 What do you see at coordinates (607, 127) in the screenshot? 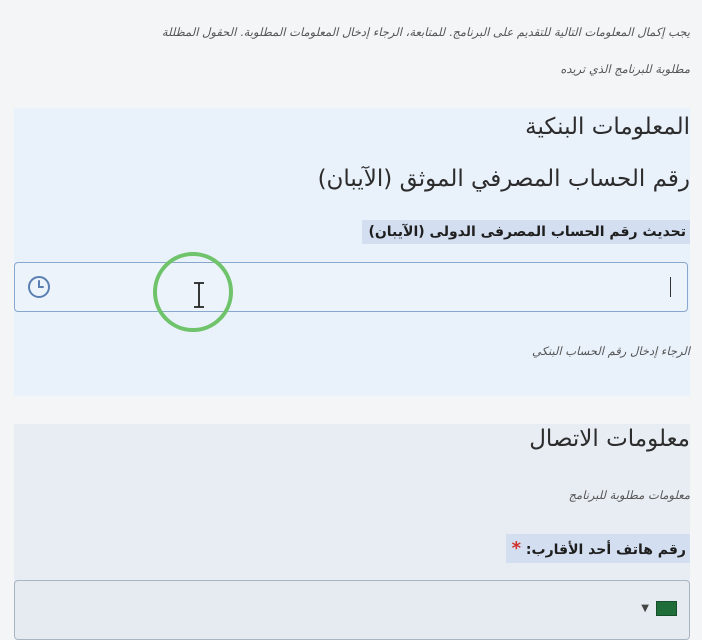
I see `bank-section-title: المعلومات البنكية` at bounding box center [607, 127].